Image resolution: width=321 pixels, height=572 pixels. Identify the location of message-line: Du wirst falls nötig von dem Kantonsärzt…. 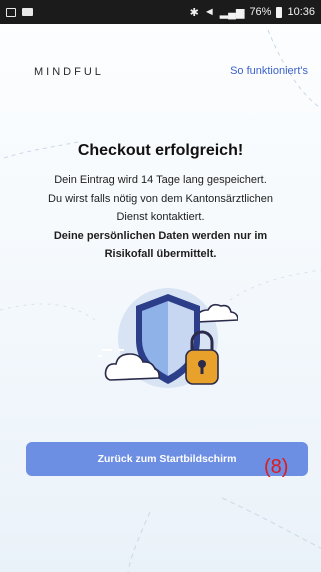
(160, 198).